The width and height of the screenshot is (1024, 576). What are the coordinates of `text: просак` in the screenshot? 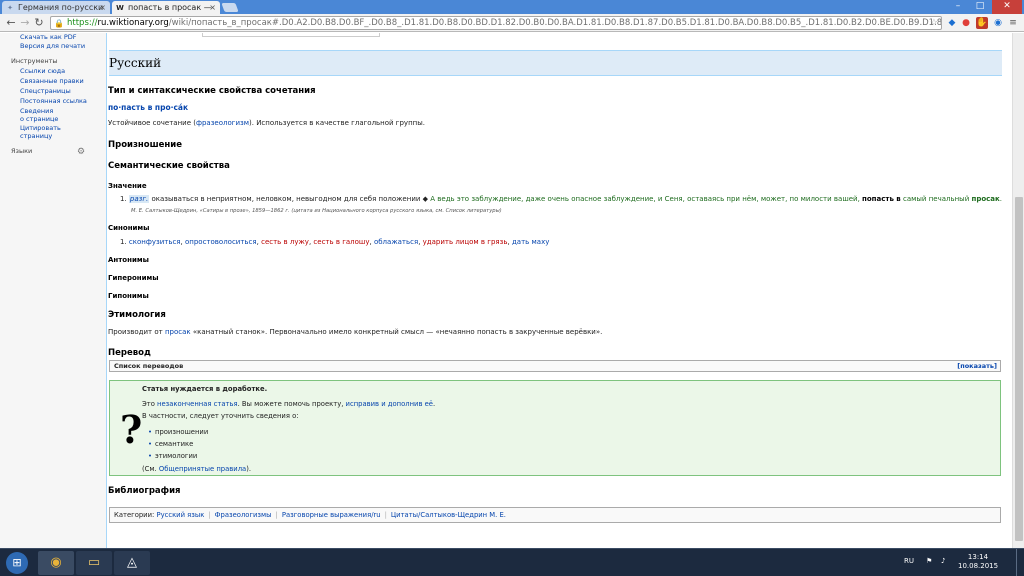 It's located at (985, 199).